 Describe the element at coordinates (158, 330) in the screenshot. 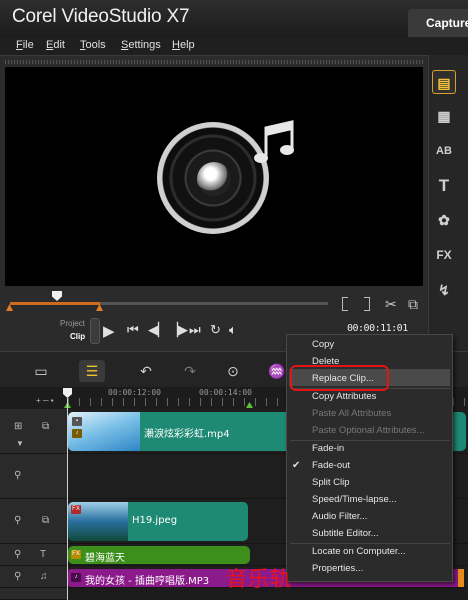

I see `prev-frame-icon: ◀▏` at that location.